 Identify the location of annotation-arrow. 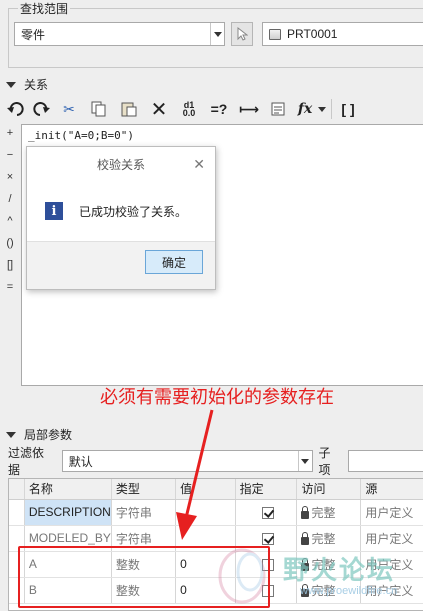
(195, 474).